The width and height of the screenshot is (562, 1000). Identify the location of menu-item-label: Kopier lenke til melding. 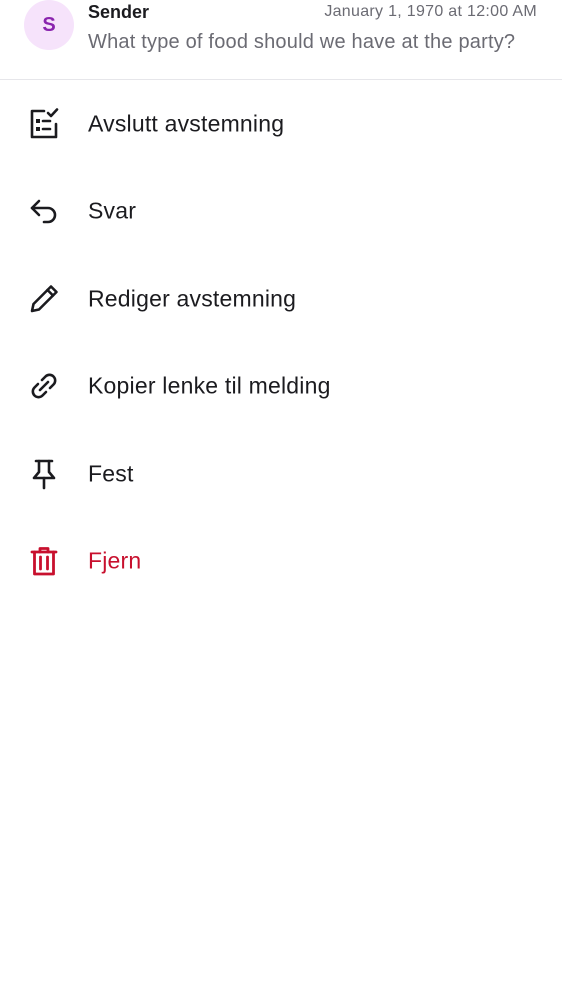
(209, 385).